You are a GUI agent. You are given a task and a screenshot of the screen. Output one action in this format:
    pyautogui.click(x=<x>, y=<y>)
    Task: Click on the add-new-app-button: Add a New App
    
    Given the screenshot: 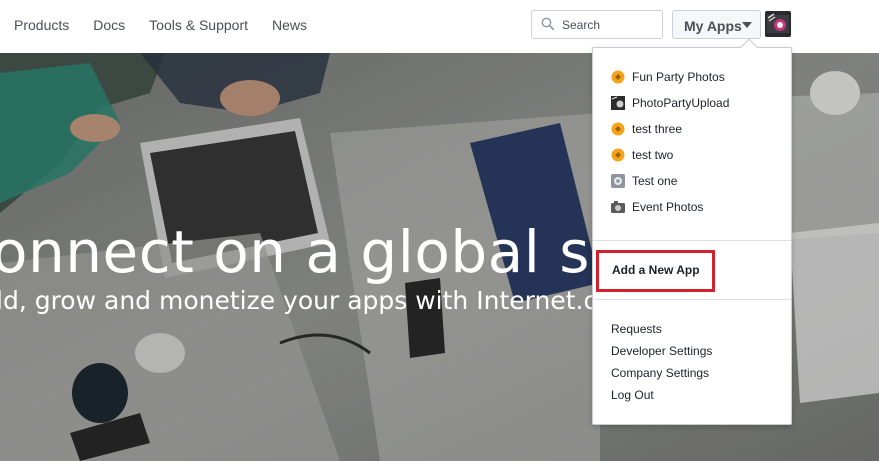 What is the action you would take?
    pyautogui.click(x=655, y=271)
    